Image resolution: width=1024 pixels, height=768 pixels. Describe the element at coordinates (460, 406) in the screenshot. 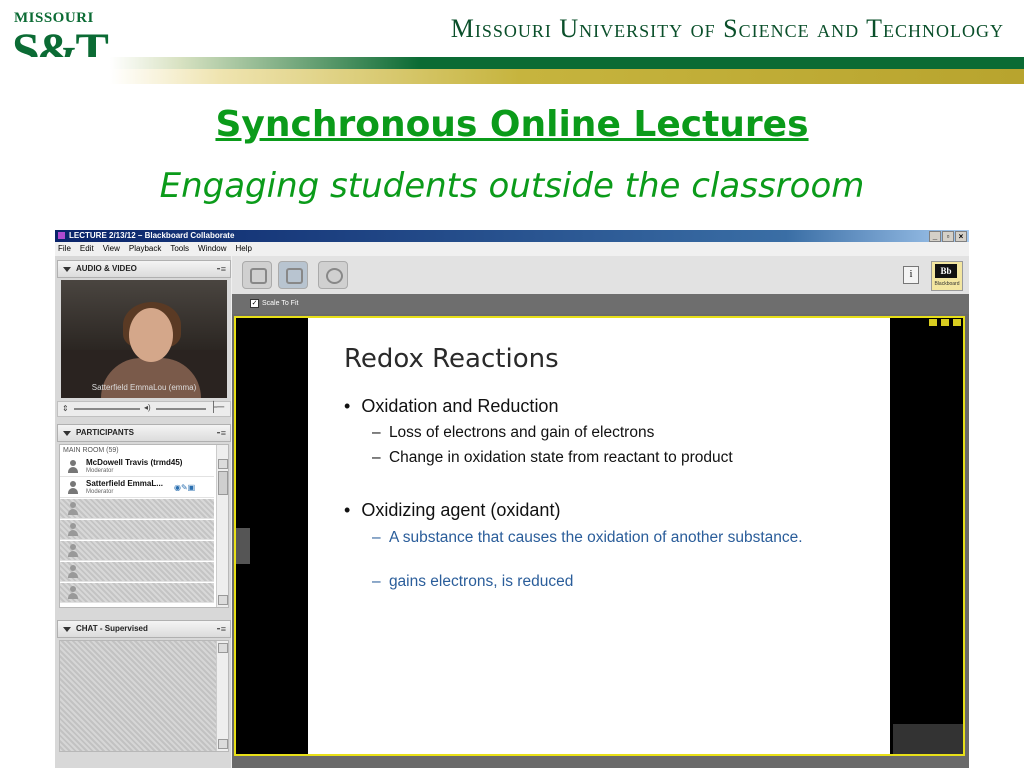

I see `bullet-text: Oxidation and Reduction` at that location.